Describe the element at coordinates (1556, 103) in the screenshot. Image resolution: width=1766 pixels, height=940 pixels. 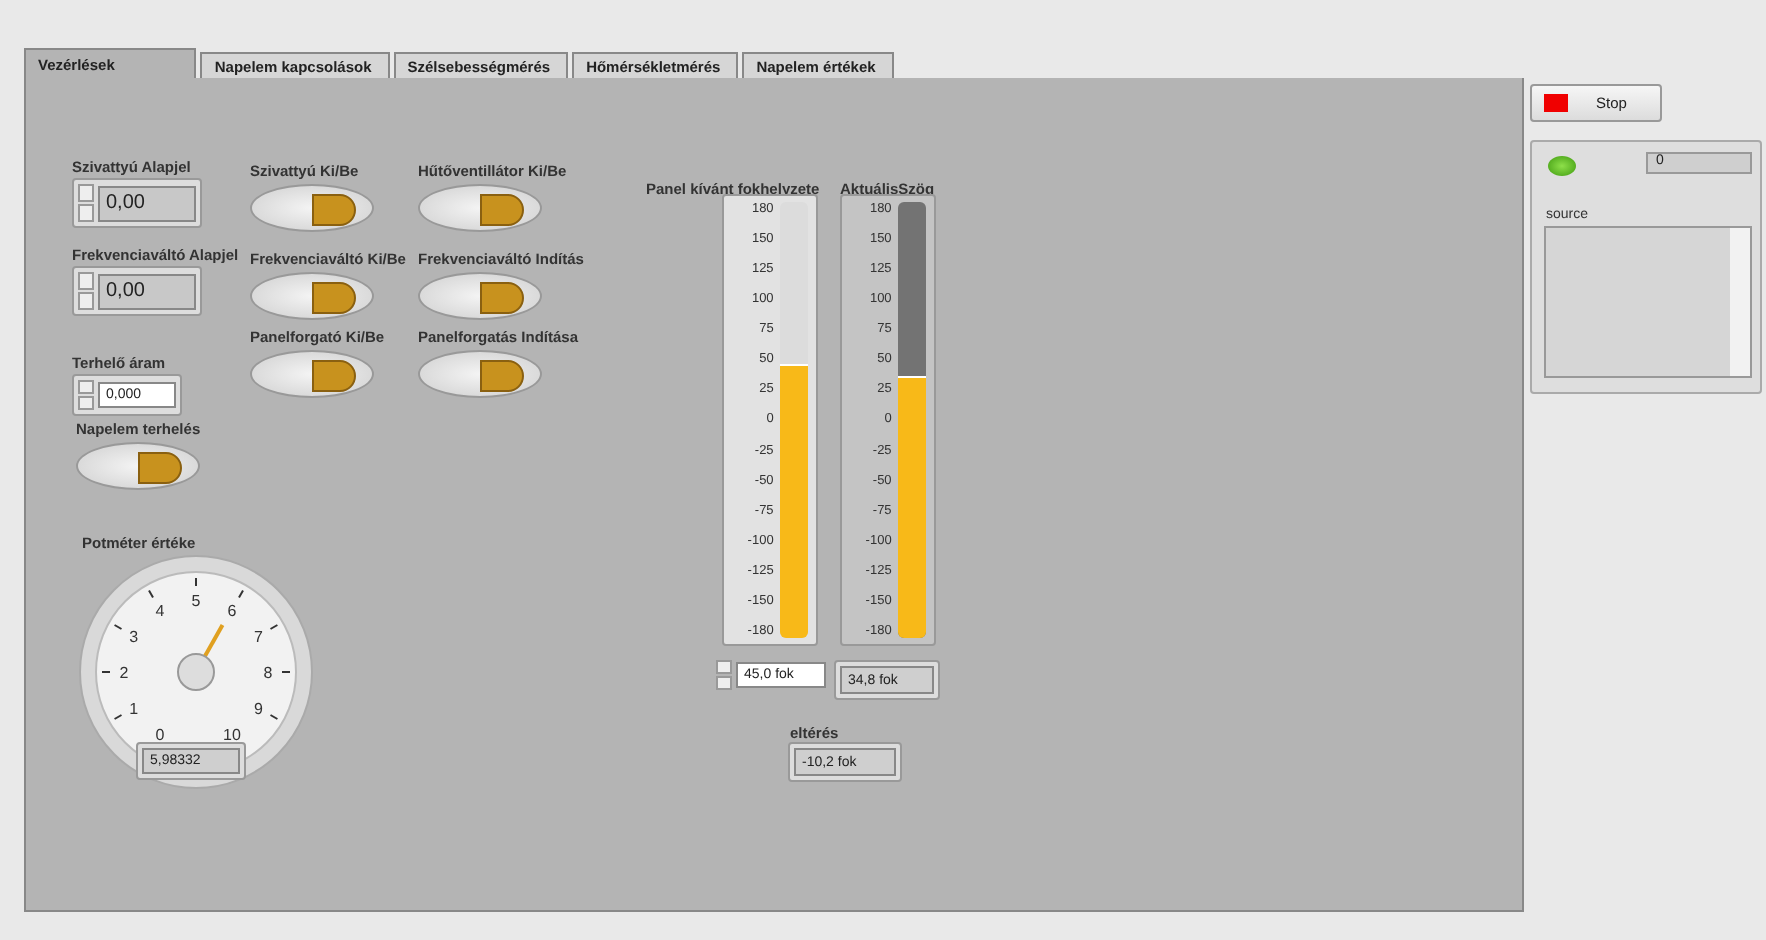
I see `stop-icon` at that location.